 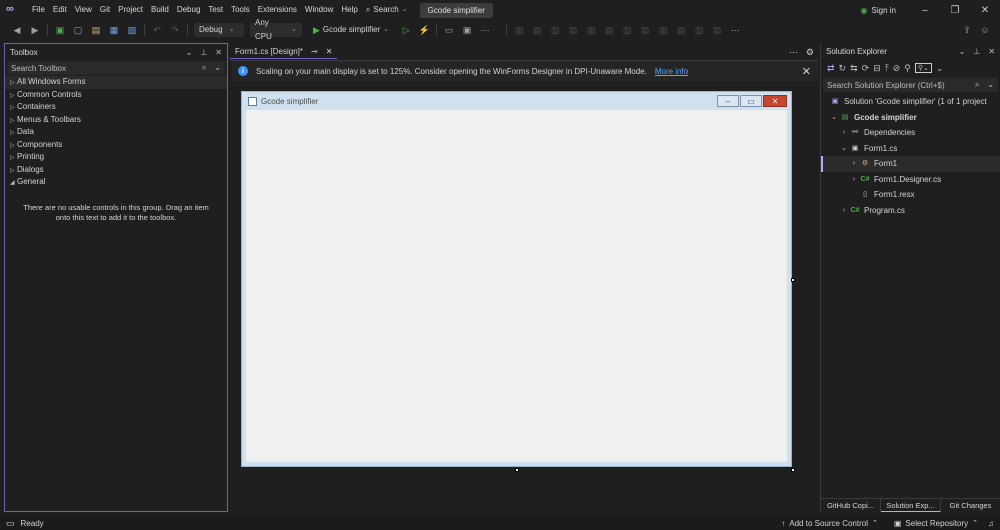 I want to click on menu-edit: Edit, so click(x=60, y=10).